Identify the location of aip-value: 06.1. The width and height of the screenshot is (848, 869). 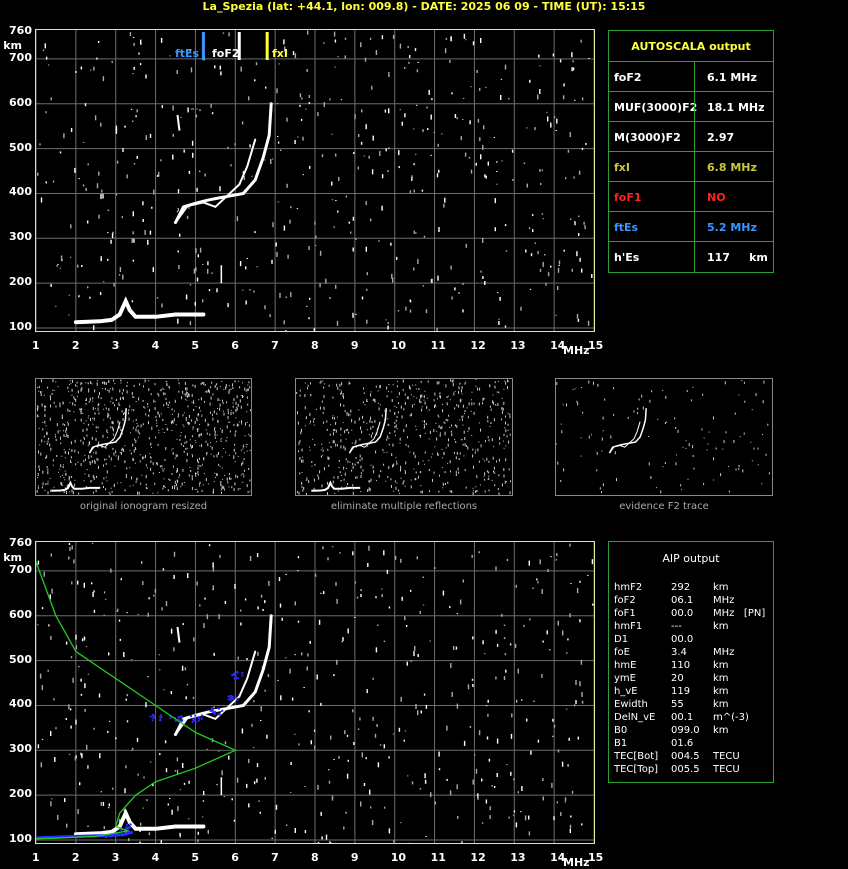
(682, 600).